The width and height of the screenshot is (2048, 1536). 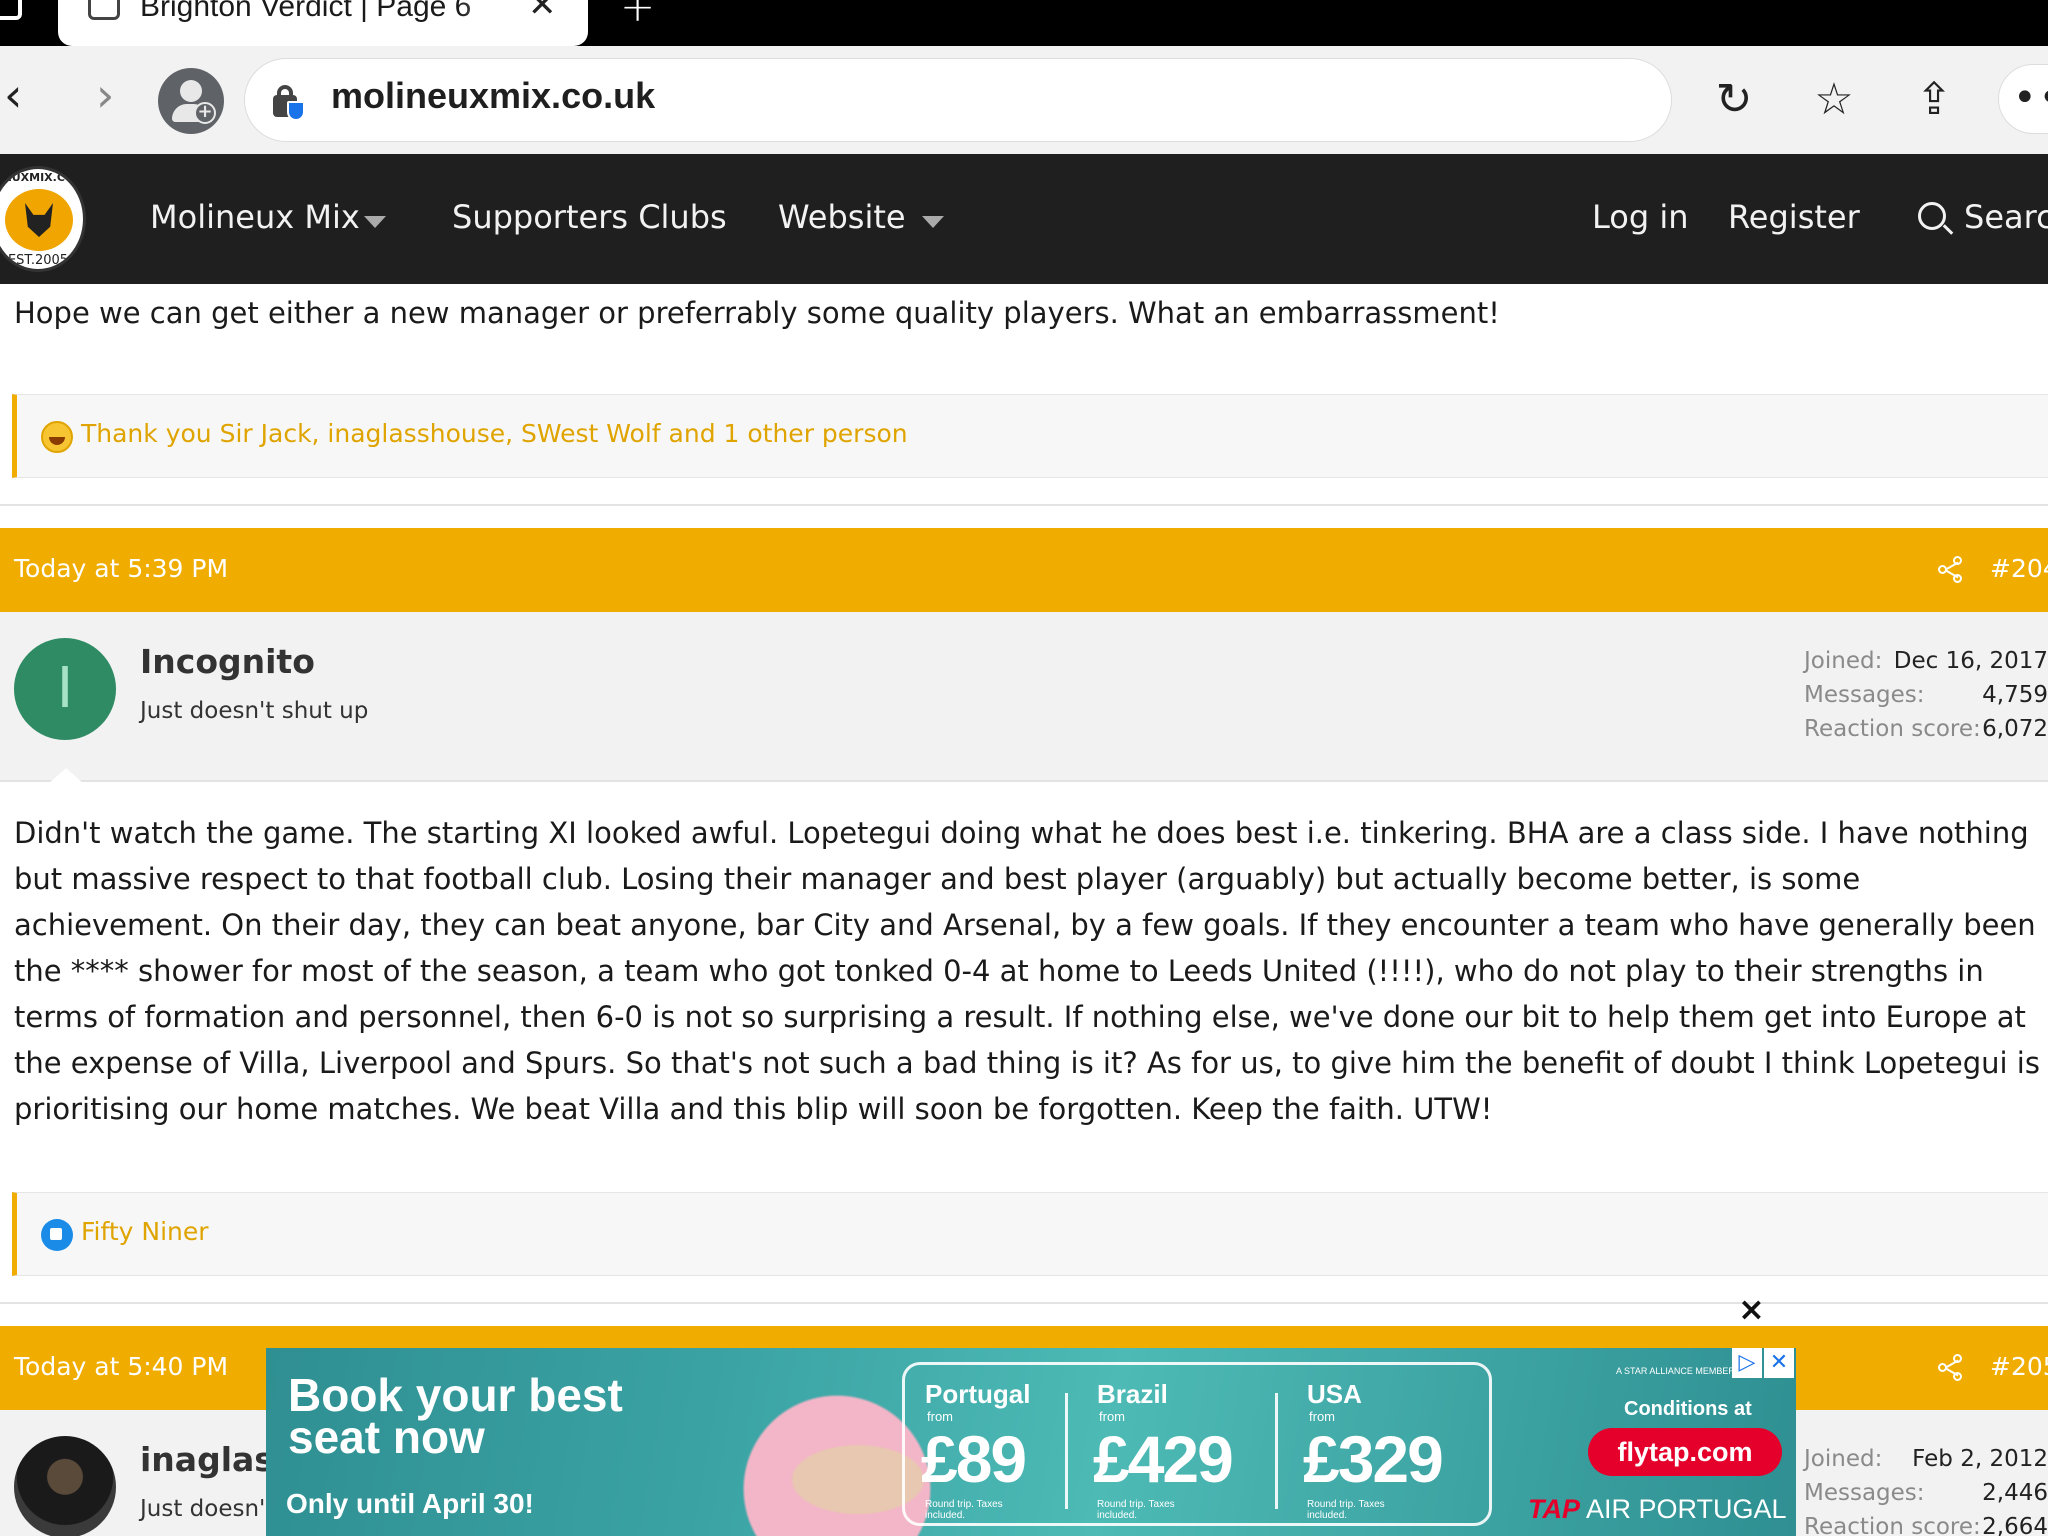 What do you see at coordinates (65, 1486) in the screenshot?
I see `avatar` at bounding box center [65, 1486].